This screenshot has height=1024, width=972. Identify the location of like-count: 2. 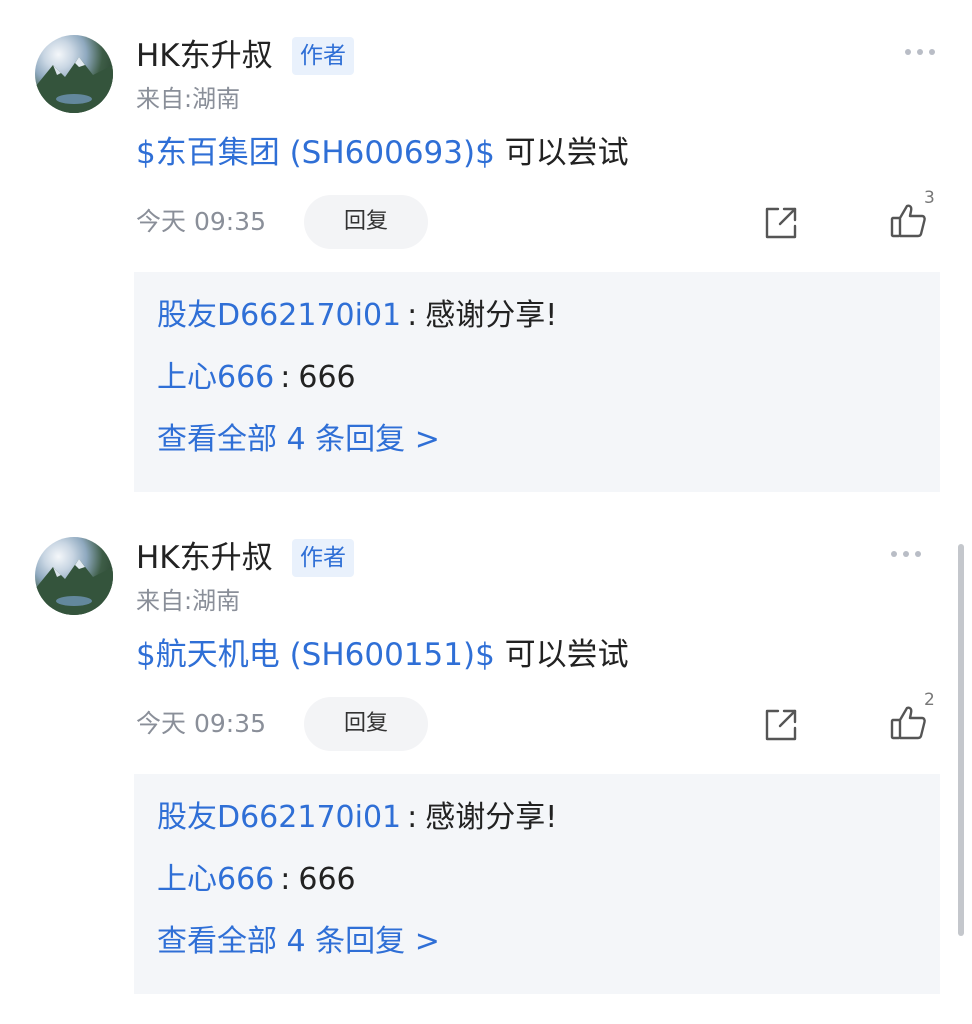
(929, 700).